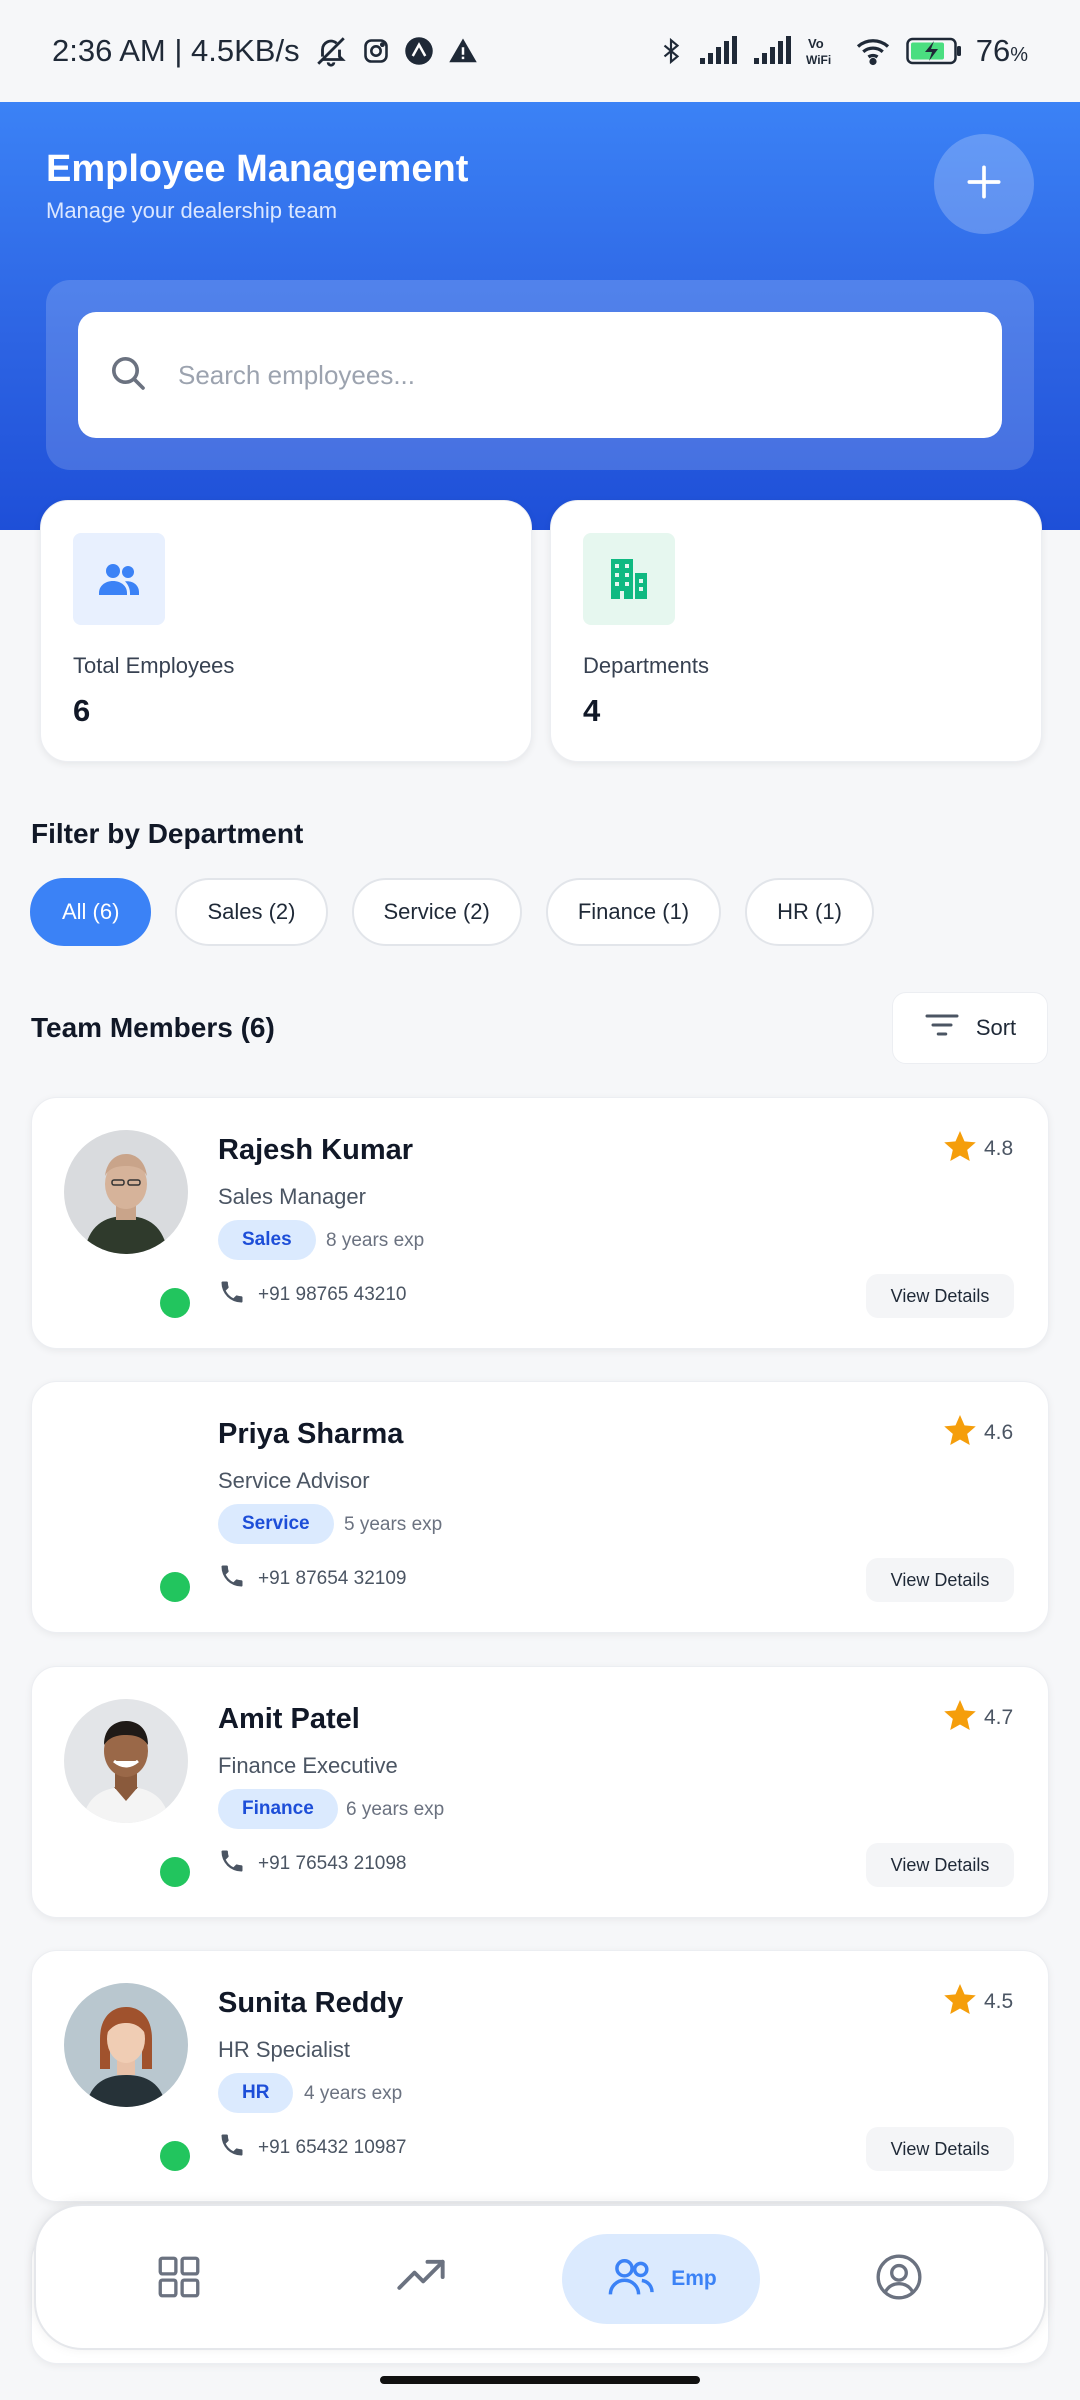  What do you see at coordinates (311, 1434) in the screenshot?
I see `employee-name: Priya Sharma` at bounding box center [311, 1434].